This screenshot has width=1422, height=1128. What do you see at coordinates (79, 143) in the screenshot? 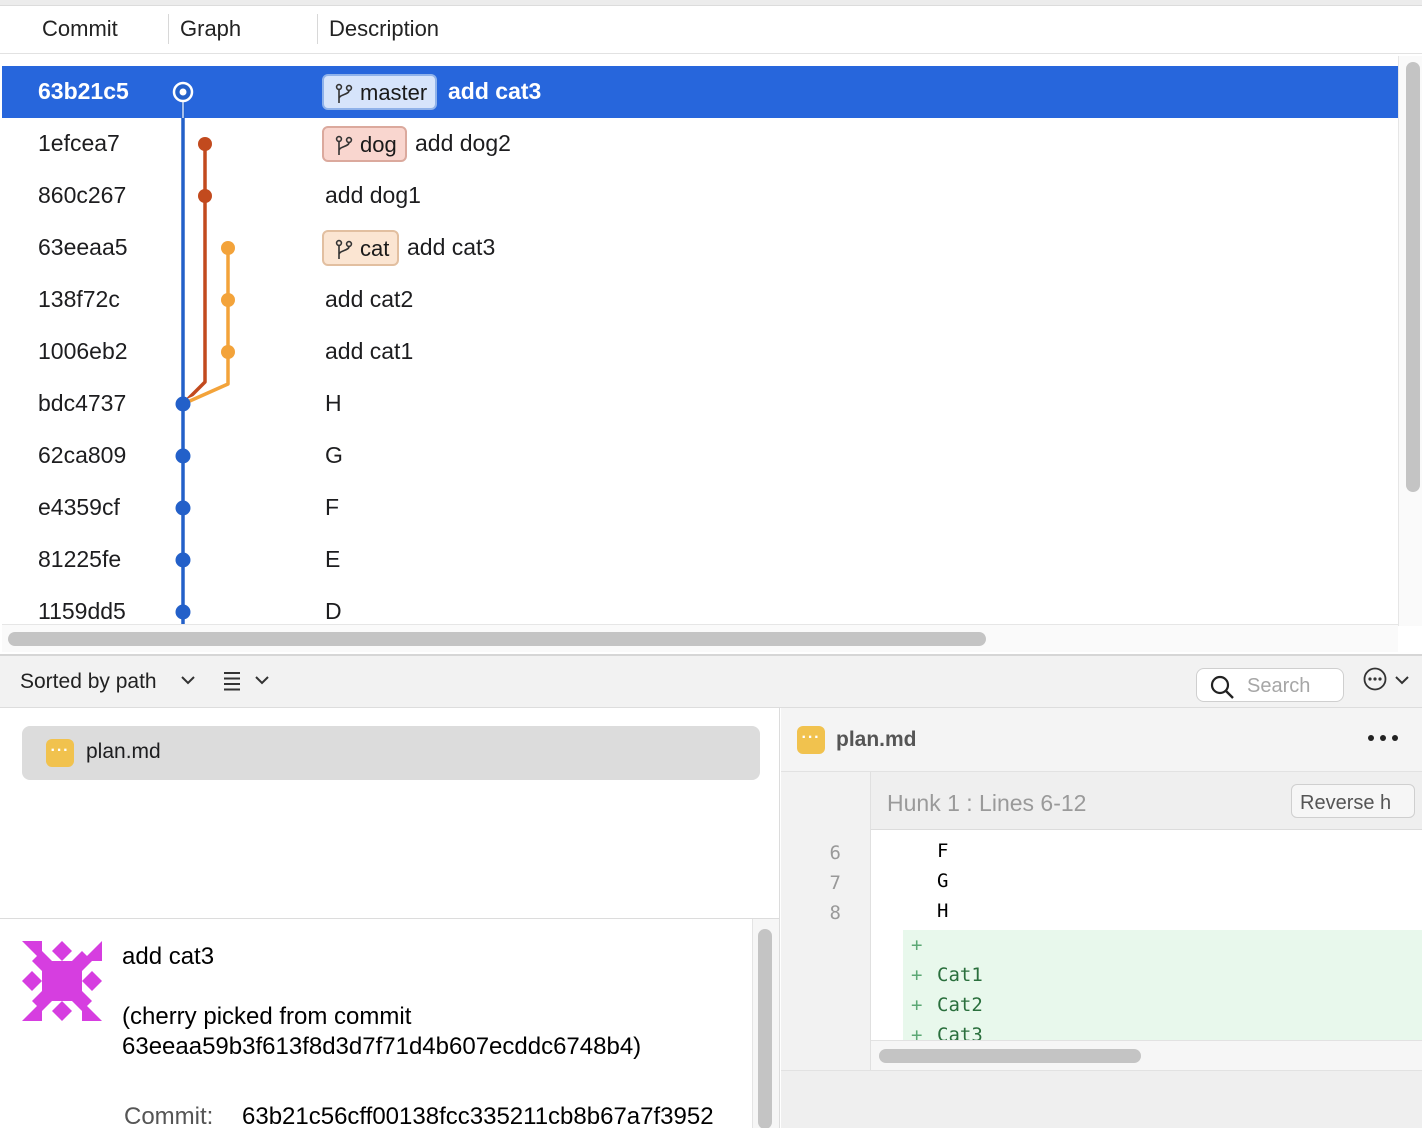
I see `commit-hash: 1efcea7` at bounding box center [79, 143].